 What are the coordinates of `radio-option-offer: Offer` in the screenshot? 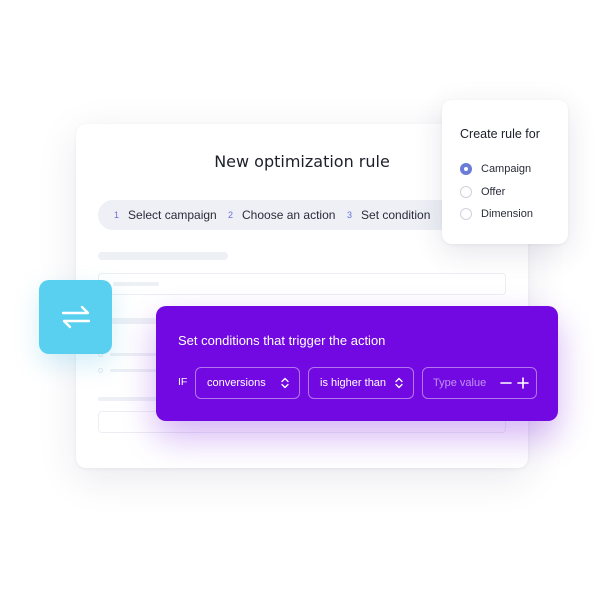 It's located at (482, 192).